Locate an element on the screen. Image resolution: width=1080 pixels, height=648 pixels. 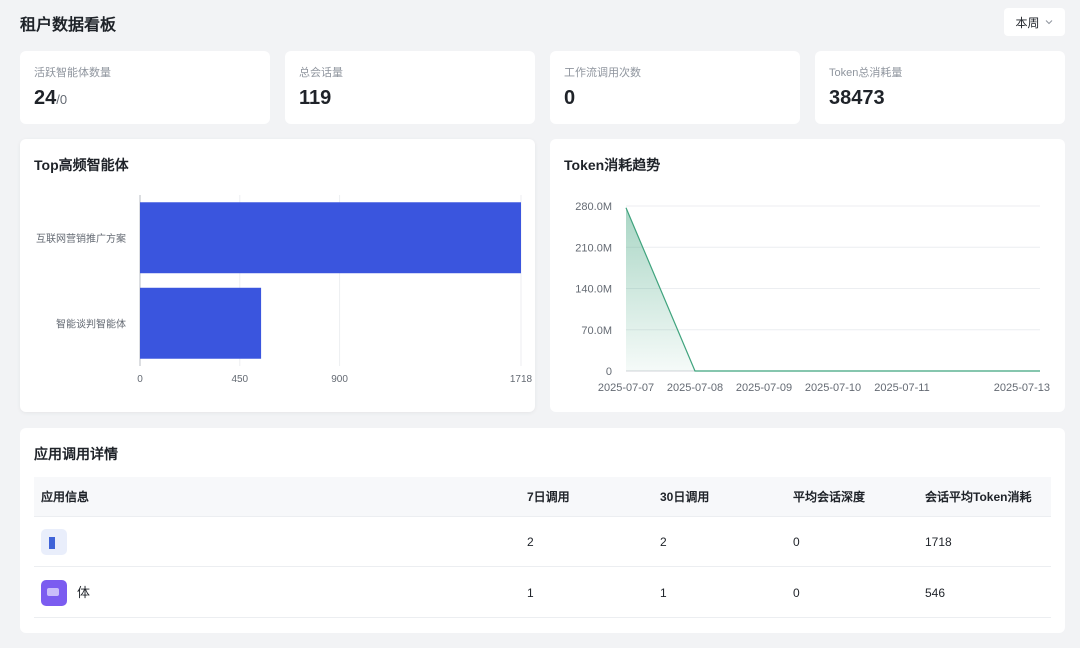
category-label: 智能谈判智能体 is located at coordinates (91, 323).